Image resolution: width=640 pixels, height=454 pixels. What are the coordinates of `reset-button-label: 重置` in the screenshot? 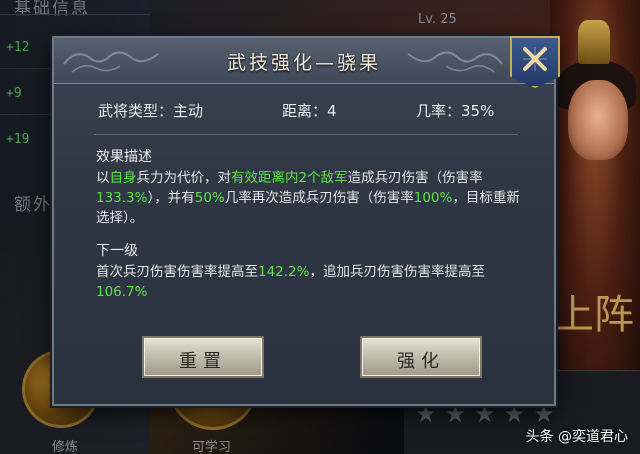 It's located at (203, 361).